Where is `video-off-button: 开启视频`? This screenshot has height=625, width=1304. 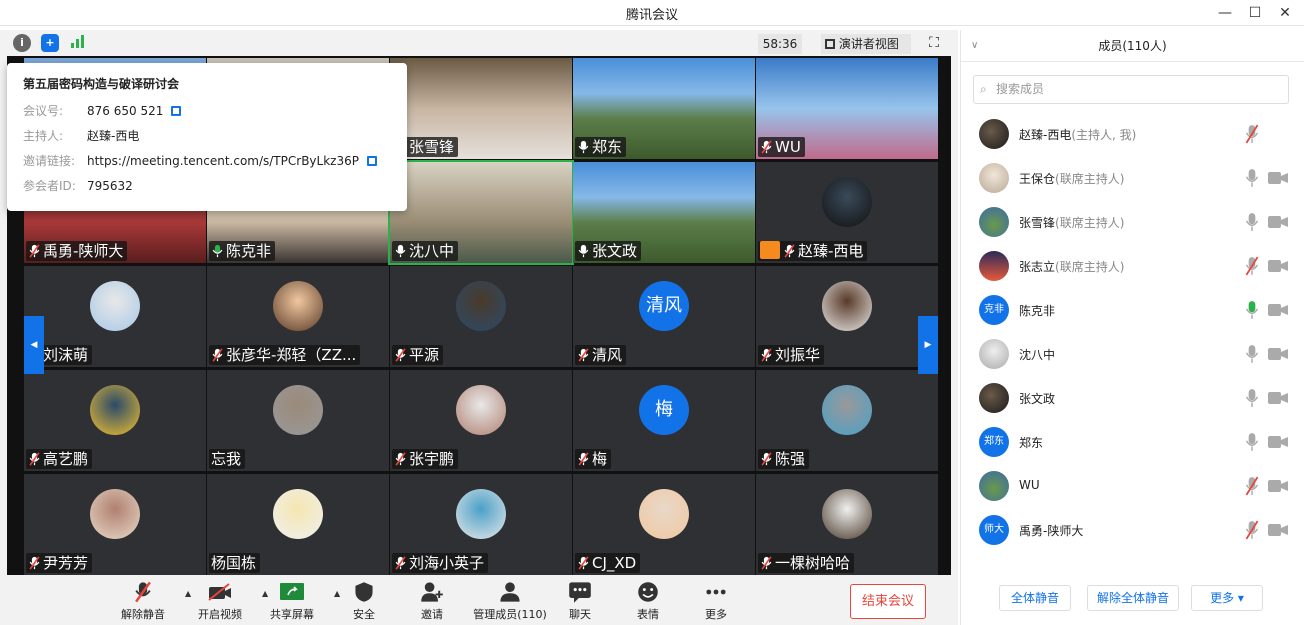 video-off-button: 开启视频 is located at coordinates (220, 601).